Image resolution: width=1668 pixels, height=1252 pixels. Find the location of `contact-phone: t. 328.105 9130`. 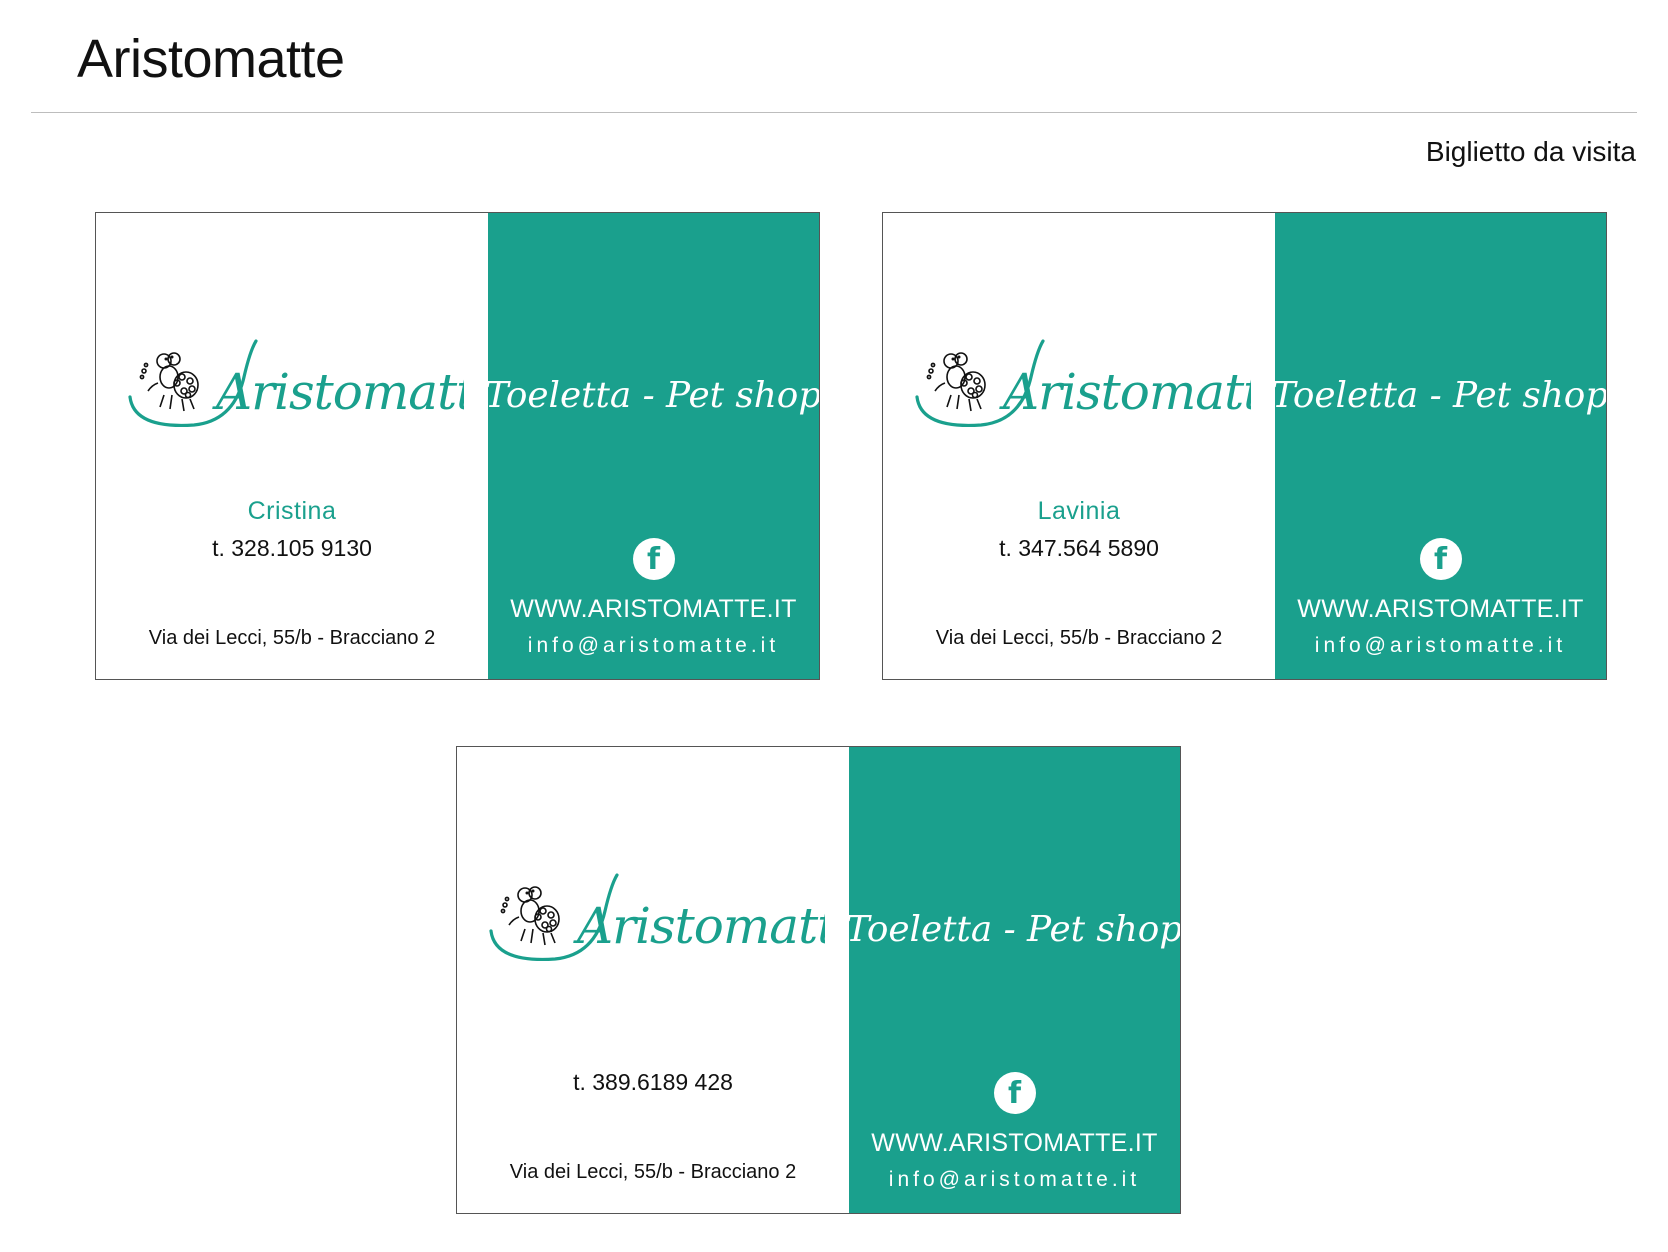

contact-phone: t. 328.105 9130 is located at coordinates (292, 548).